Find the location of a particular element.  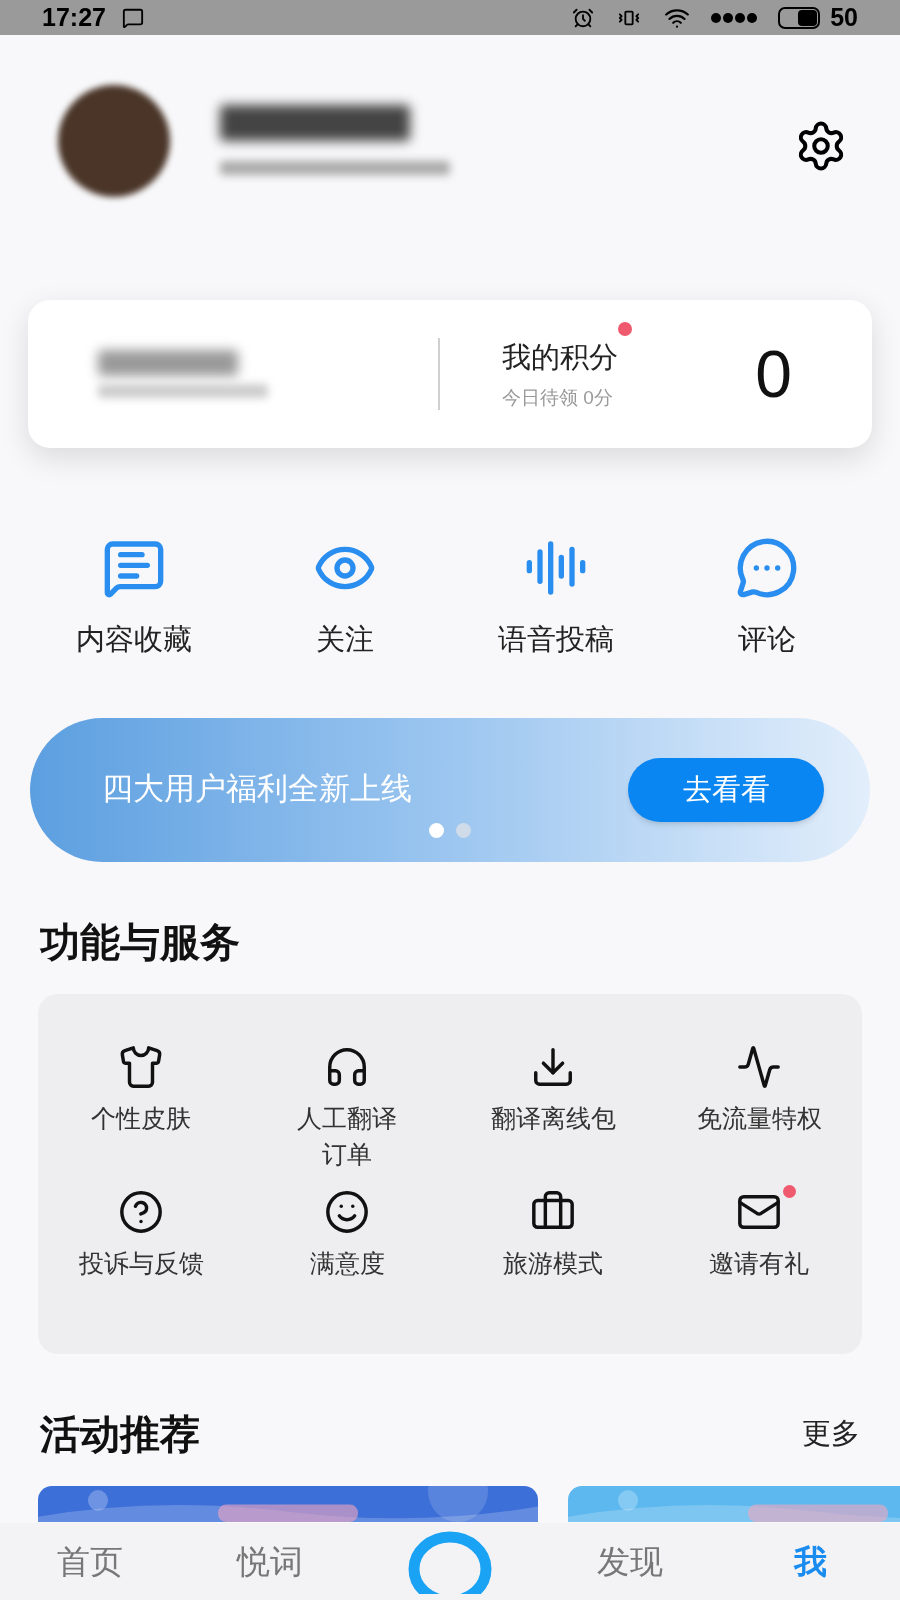

battery-icon is located at coordinates (800, 17).